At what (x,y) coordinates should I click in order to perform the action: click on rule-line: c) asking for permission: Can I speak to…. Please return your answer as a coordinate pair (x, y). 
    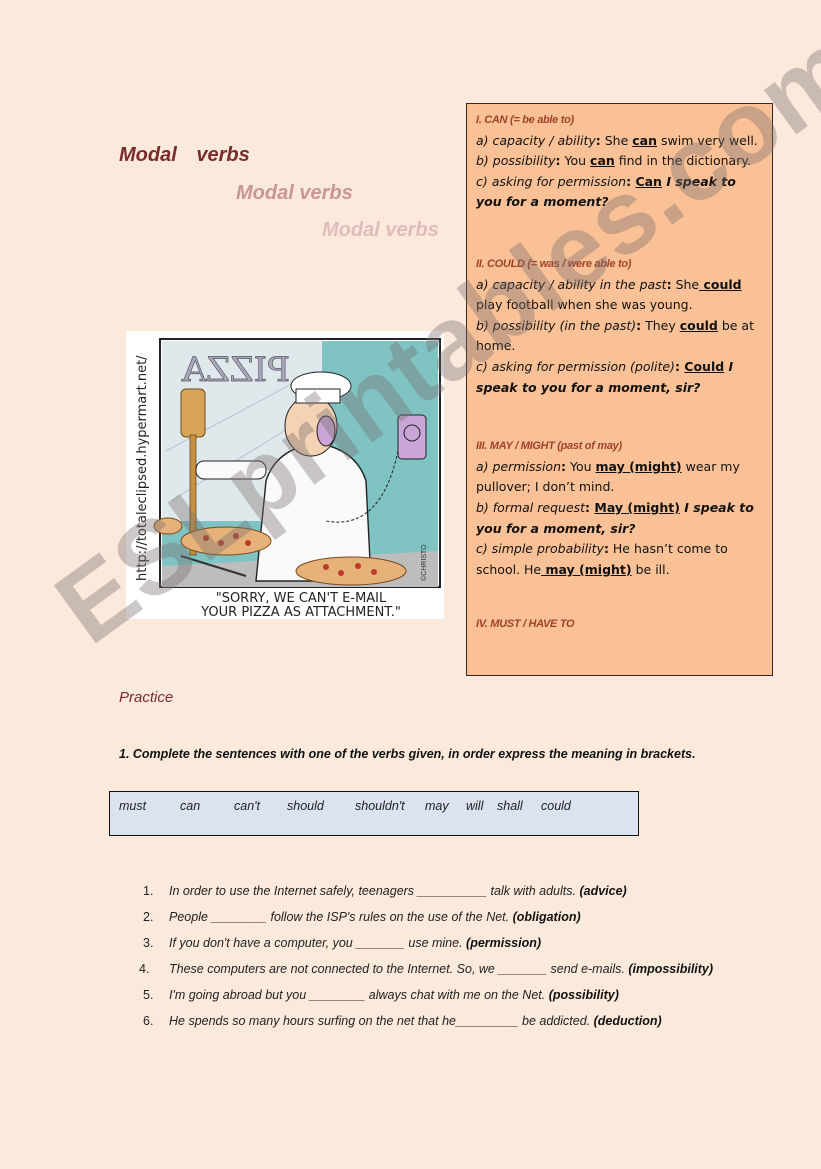
    Looking at the image, I should click on (606, 191).